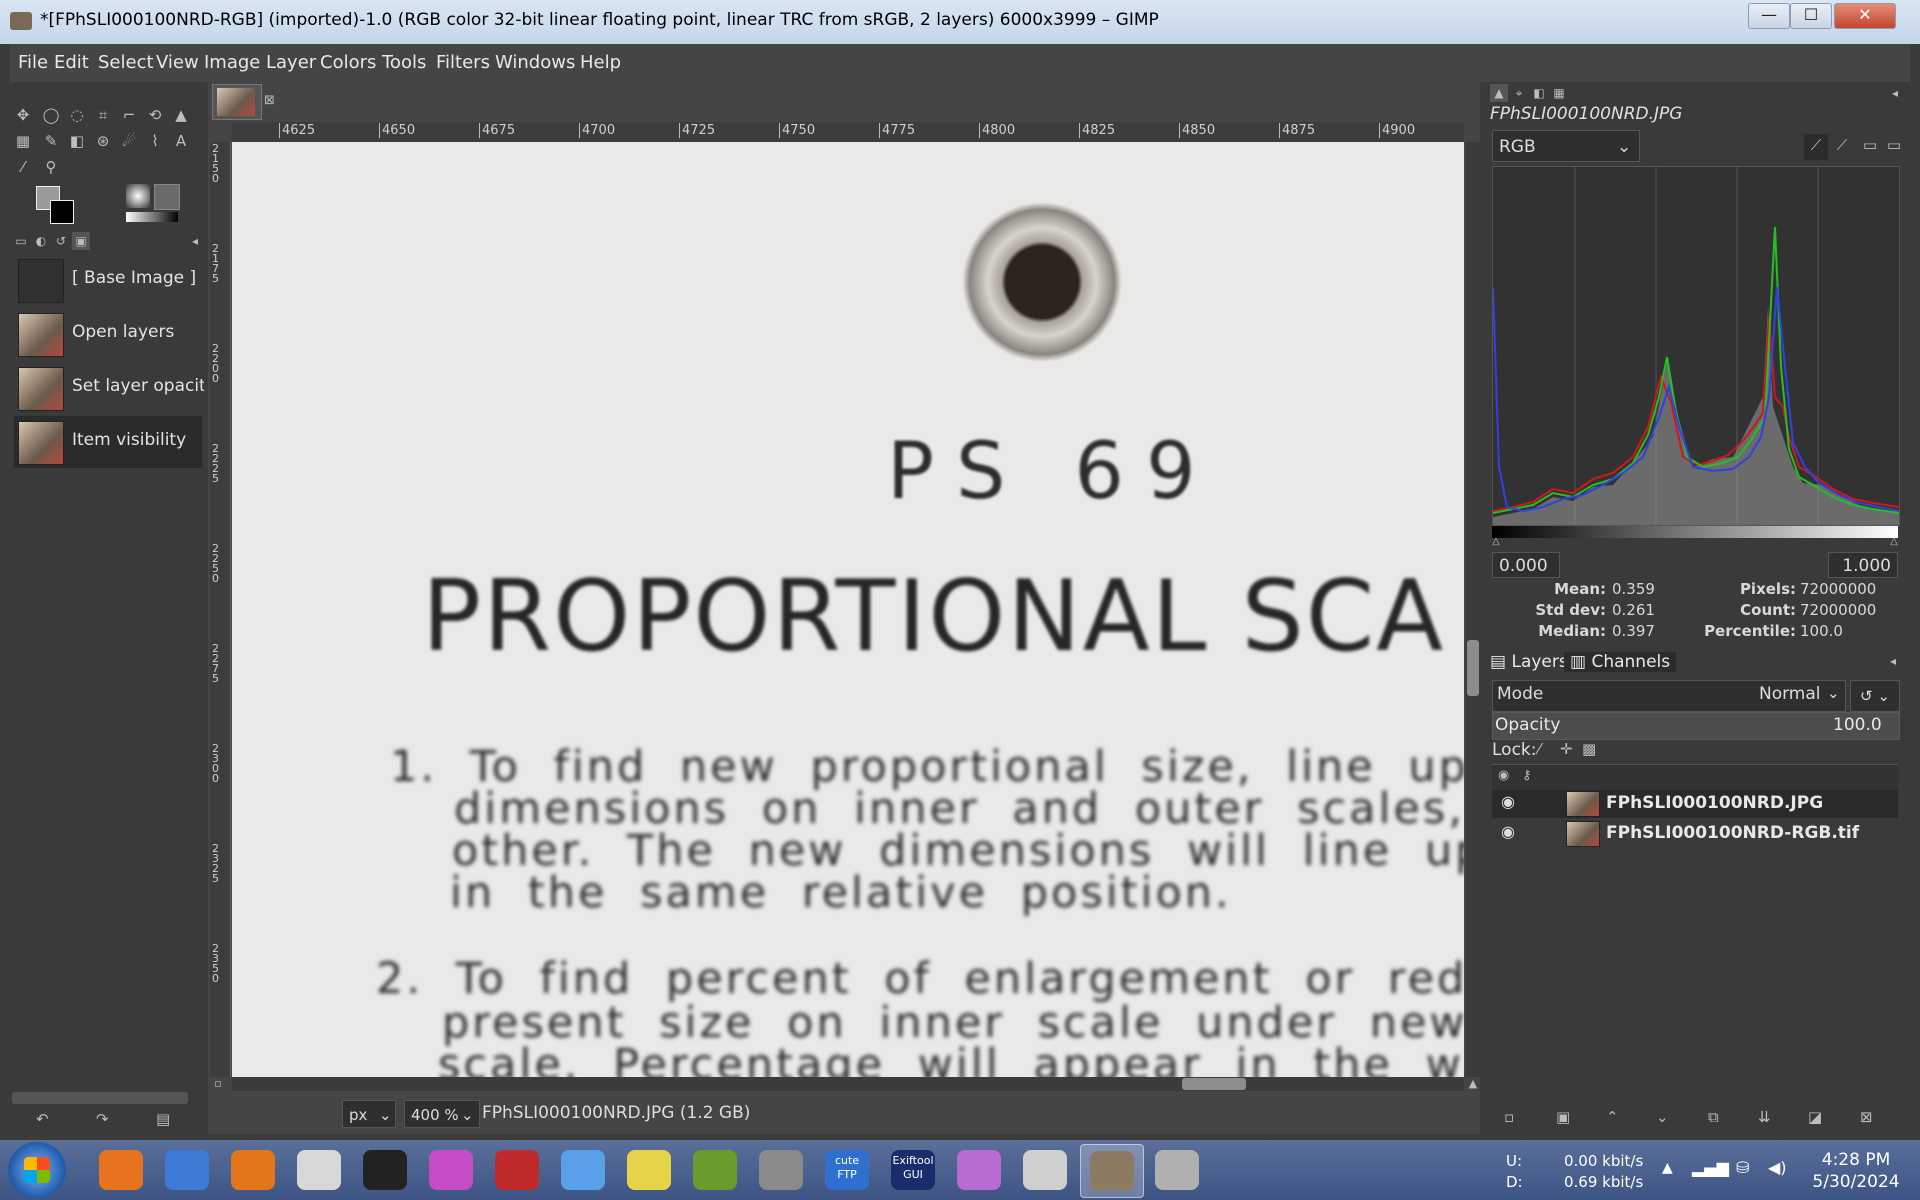 This screenshot has height=1200, width=1920. What do you see at coordinates (102, 1119) in the screenshot?
I see `redo-icon: ↷` at bounding box center [102, 1119].